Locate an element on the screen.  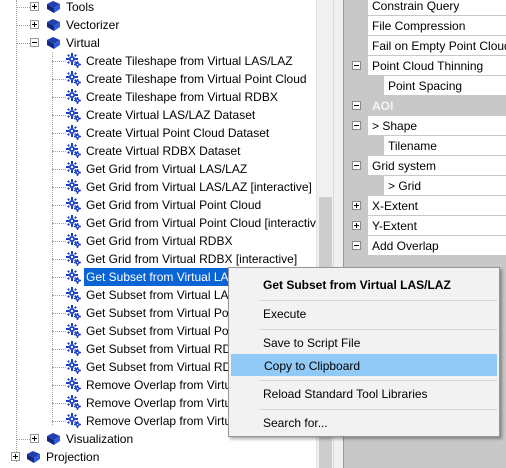
tool-item: Create Tileshape from Virtual RDBX is located at coordinates (158, 97).